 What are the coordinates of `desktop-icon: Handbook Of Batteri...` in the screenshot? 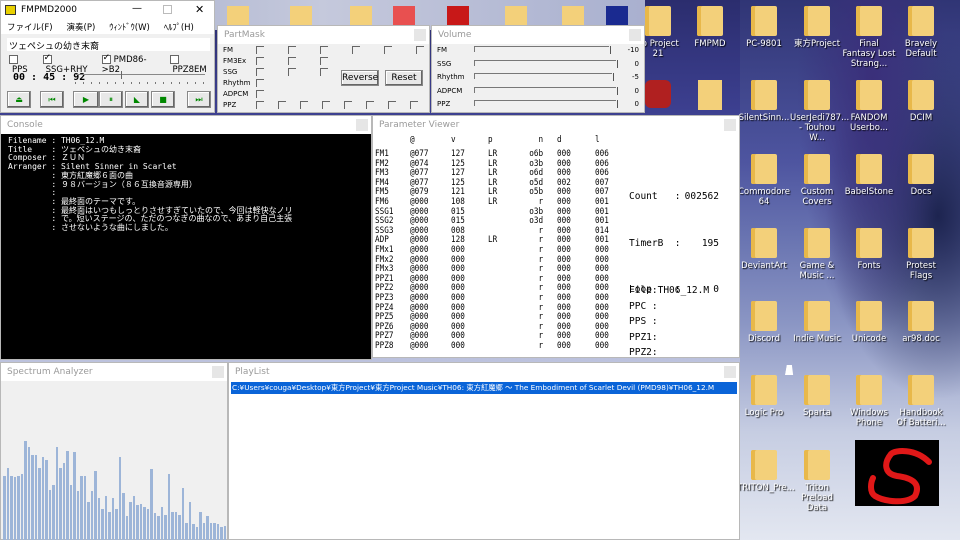 It's located at (921, 401).